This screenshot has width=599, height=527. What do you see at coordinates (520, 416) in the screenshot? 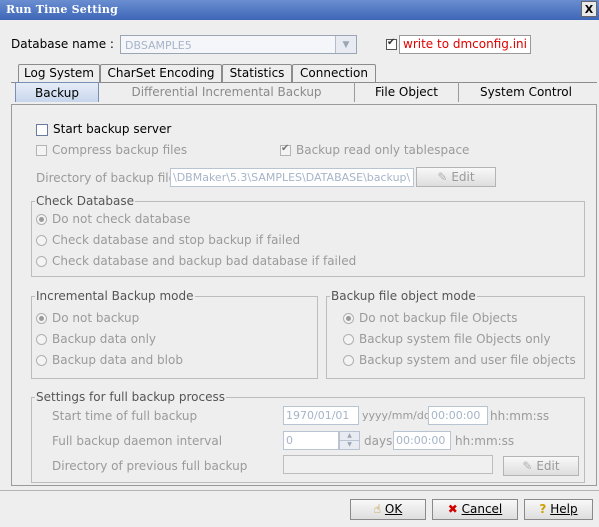
I see `time-format-label: hh:mm:ss` at bounding box center [520, 416].